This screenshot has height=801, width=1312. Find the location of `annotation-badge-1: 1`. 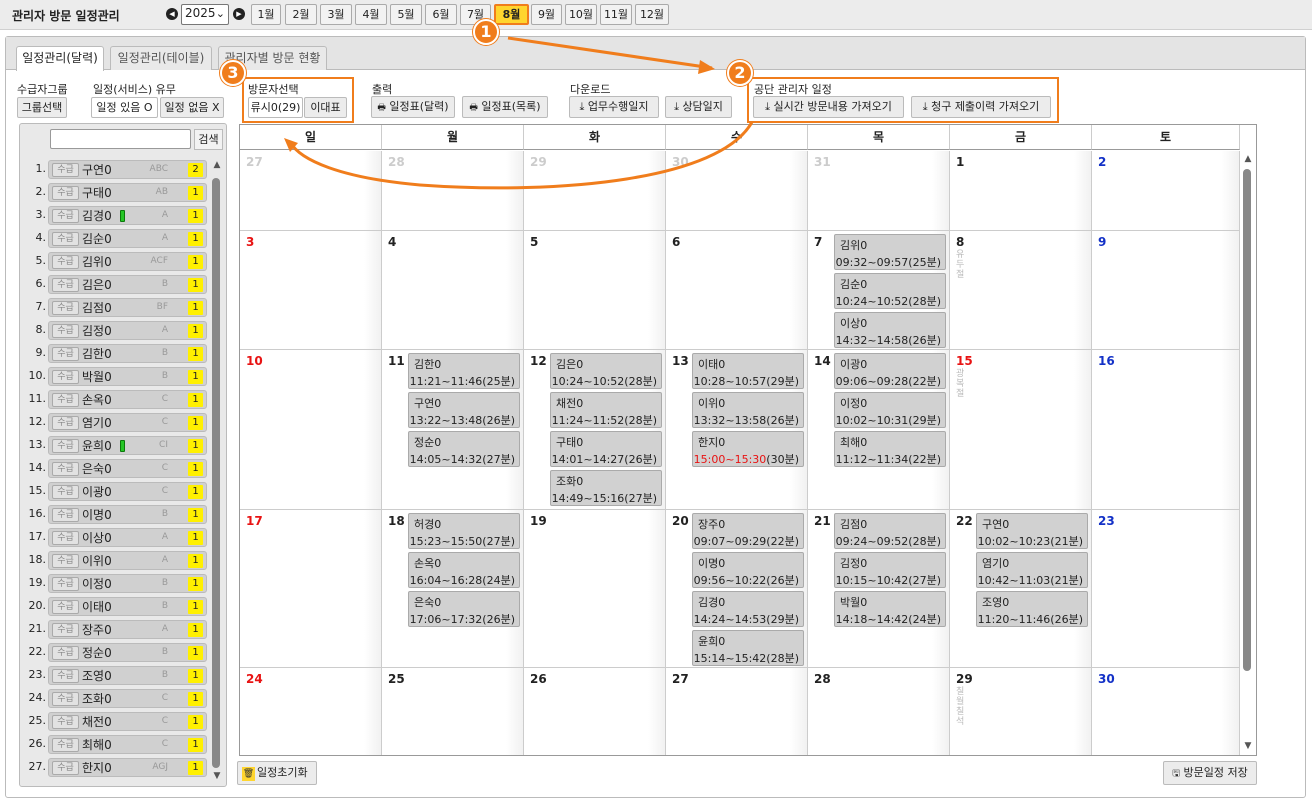

annotation-badge-1: 1 is located at coordinates (486, 32).